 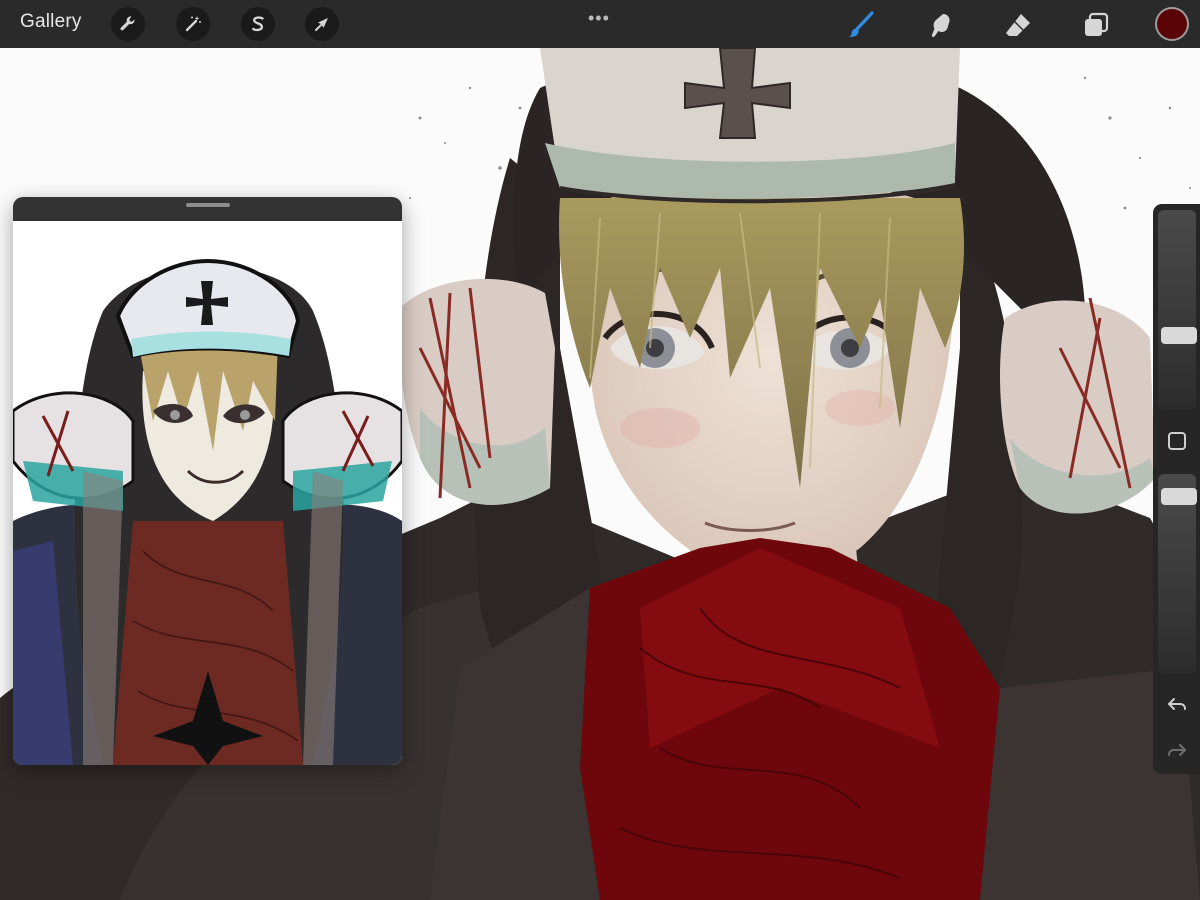 I want to click on layers-button, so click(x=1096, y=25).